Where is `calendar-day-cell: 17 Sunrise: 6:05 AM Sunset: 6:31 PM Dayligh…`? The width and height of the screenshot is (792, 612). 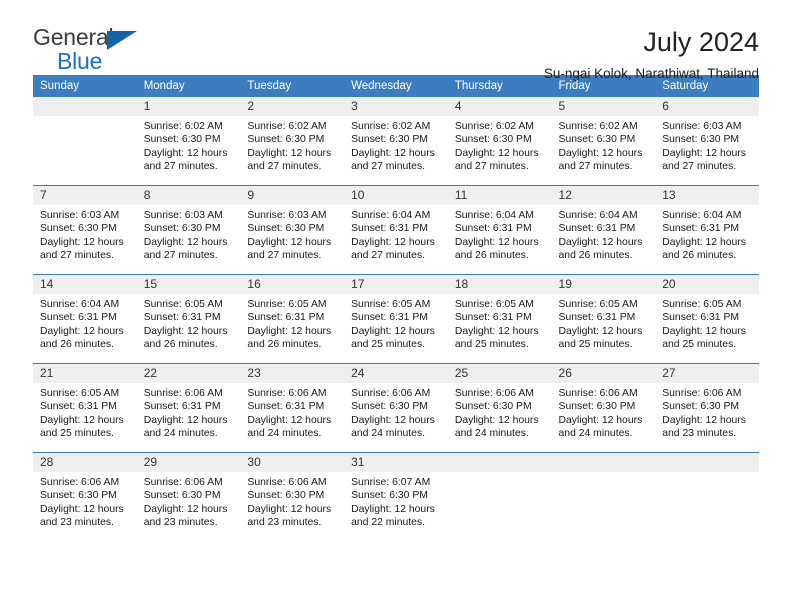
calendar-day-cell: 17 Sunrise: 6:05 AM Sunset: 6:31 PM Dayligh… is located at coordinates (396, 319).